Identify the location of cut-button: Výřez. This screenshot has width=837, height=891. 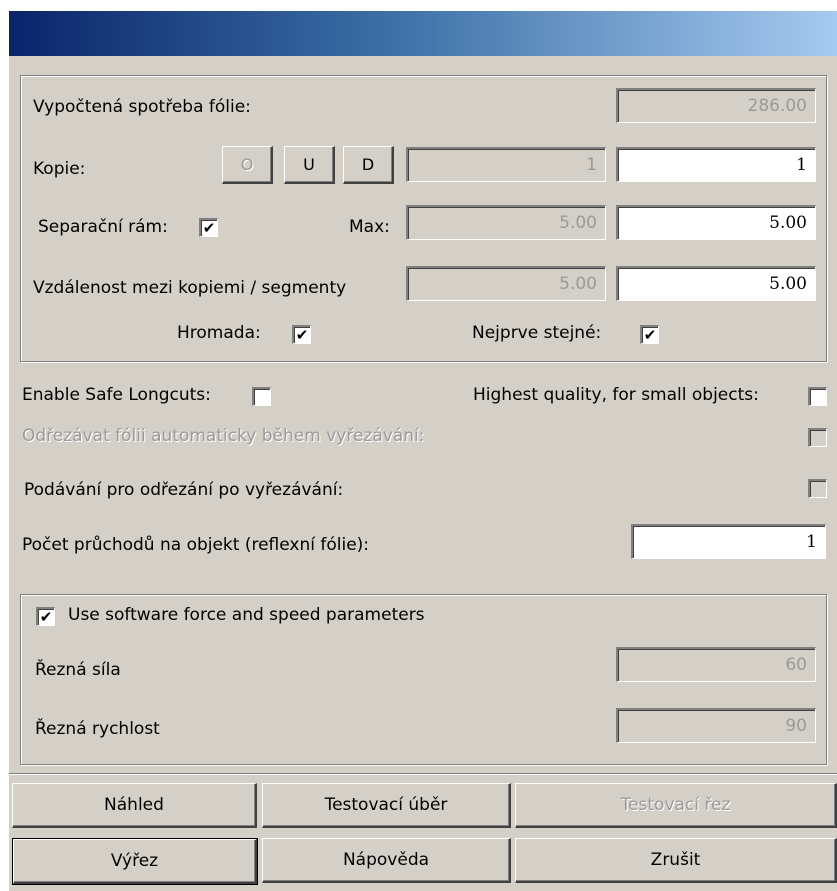
(135, 861).